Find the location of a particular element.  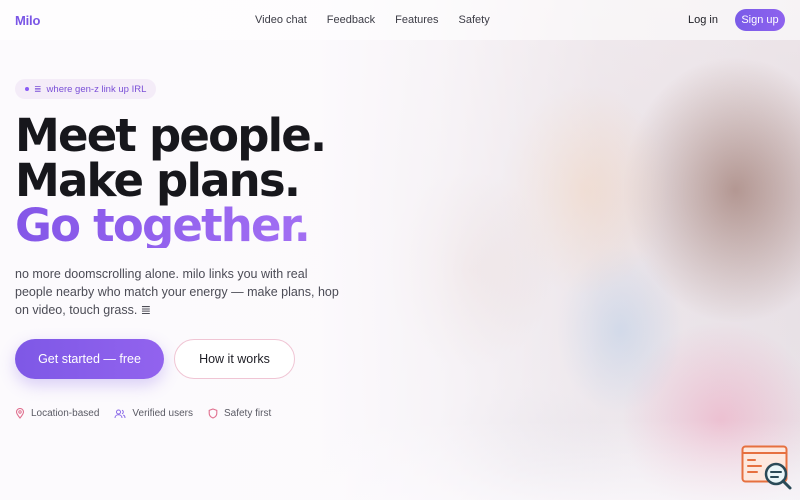

trust-label: Safety first is located at coordinates (247, 413).